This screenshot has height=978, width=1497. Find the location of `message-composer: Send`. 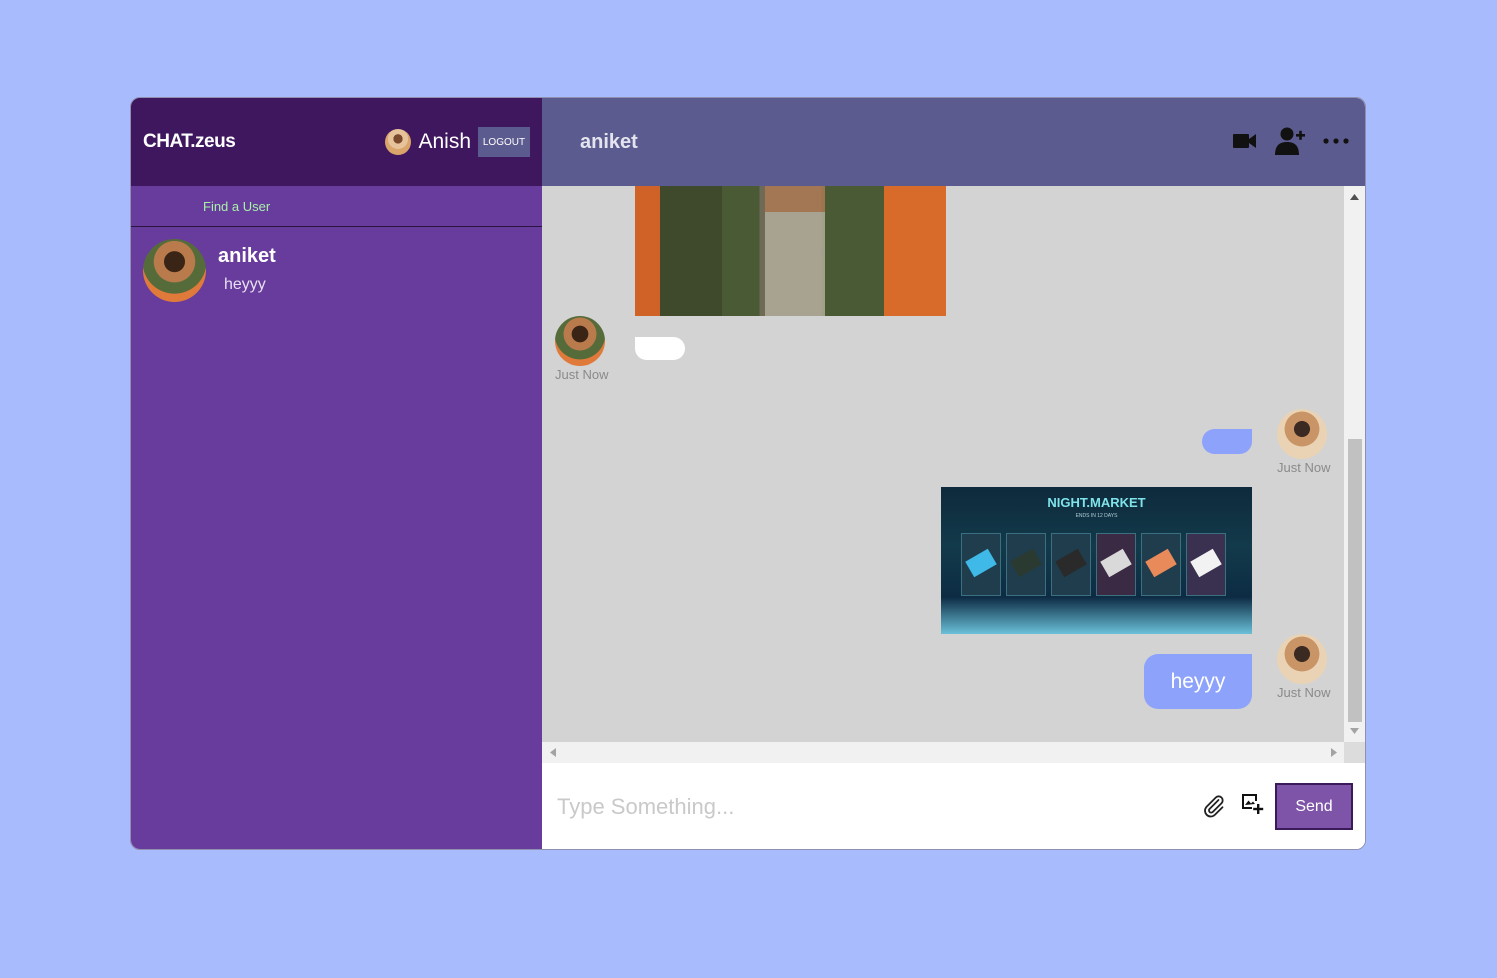

message-composer: Send is located at coordinates (953, 806).